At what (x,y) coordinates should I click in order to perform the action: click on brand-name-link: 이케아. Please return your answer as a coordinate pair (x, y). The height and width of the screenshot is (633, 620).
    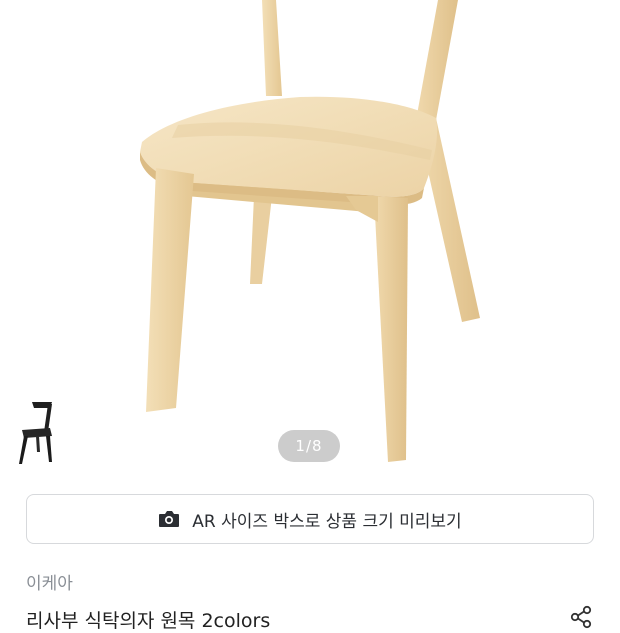
    Looking at the image, I should click on (49, 581).